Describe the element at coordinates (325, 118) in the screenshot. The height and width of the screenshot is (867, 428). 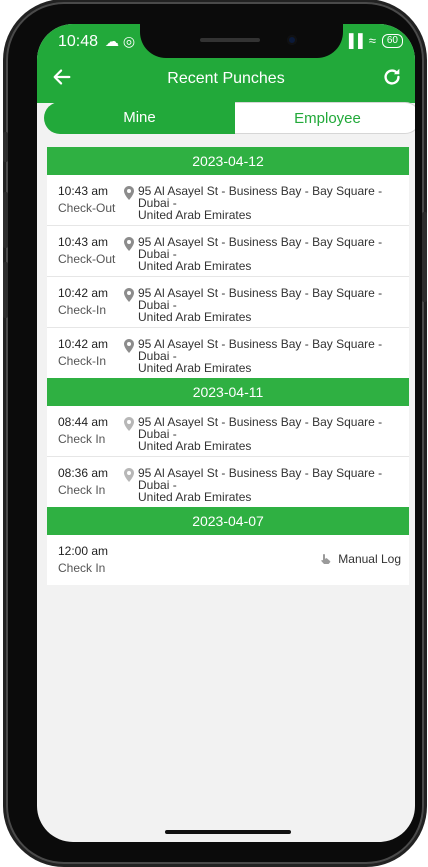
I see `tab-employee: Employee` at that location.